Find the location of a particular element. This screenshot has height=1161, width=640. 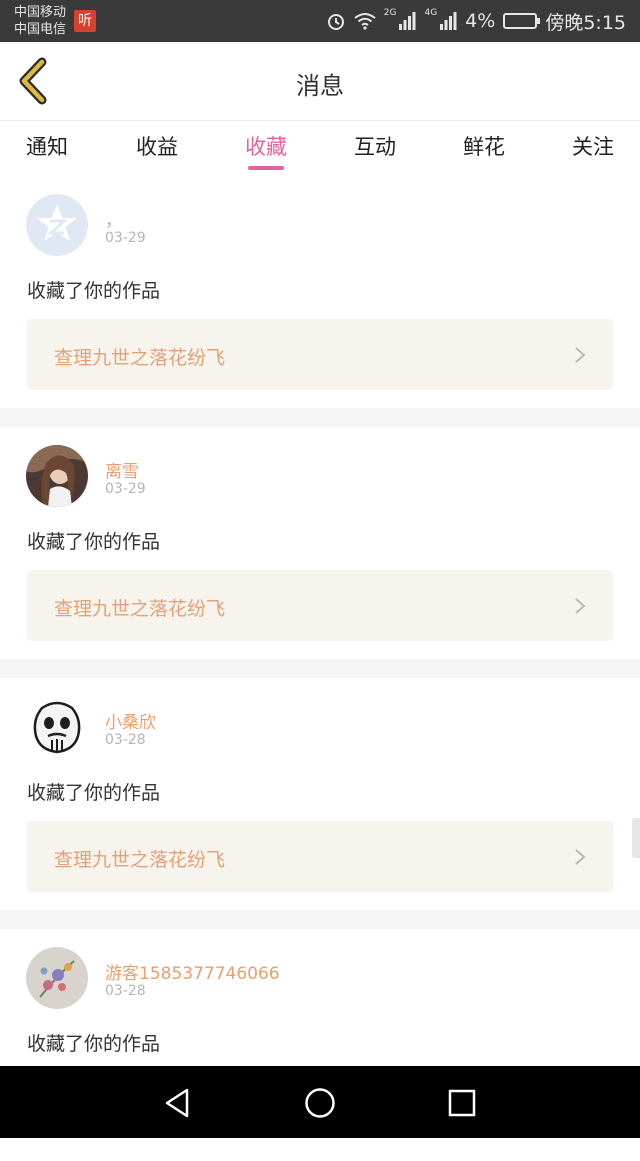

system-nav-bar is located at coordinates (320, 1102).